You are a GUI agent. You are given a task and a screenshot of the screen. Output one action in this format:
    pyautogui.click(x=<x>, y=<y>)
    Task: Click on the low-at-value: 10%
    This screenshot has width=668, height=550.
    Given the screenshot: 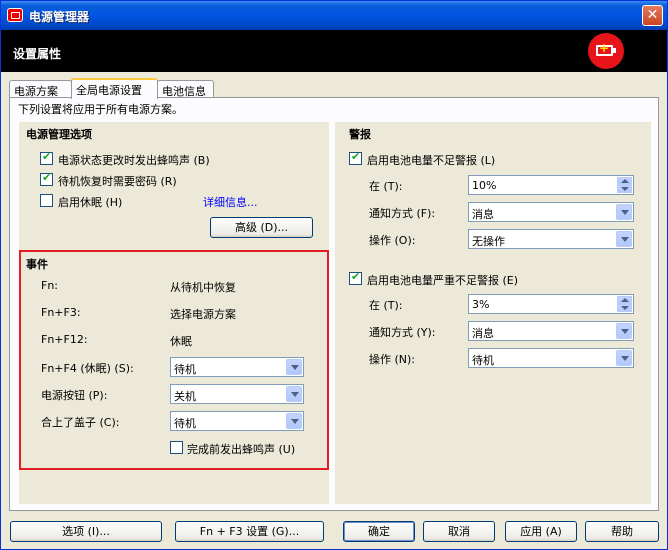 What is the action you would take?
    pyautogui.click(x=484, y=185)
    